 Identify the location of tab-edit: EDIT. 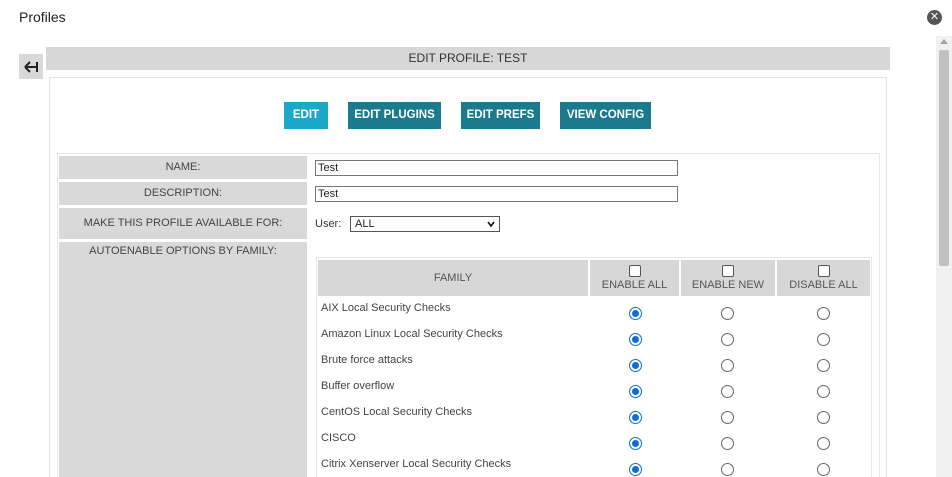
(306, 115).